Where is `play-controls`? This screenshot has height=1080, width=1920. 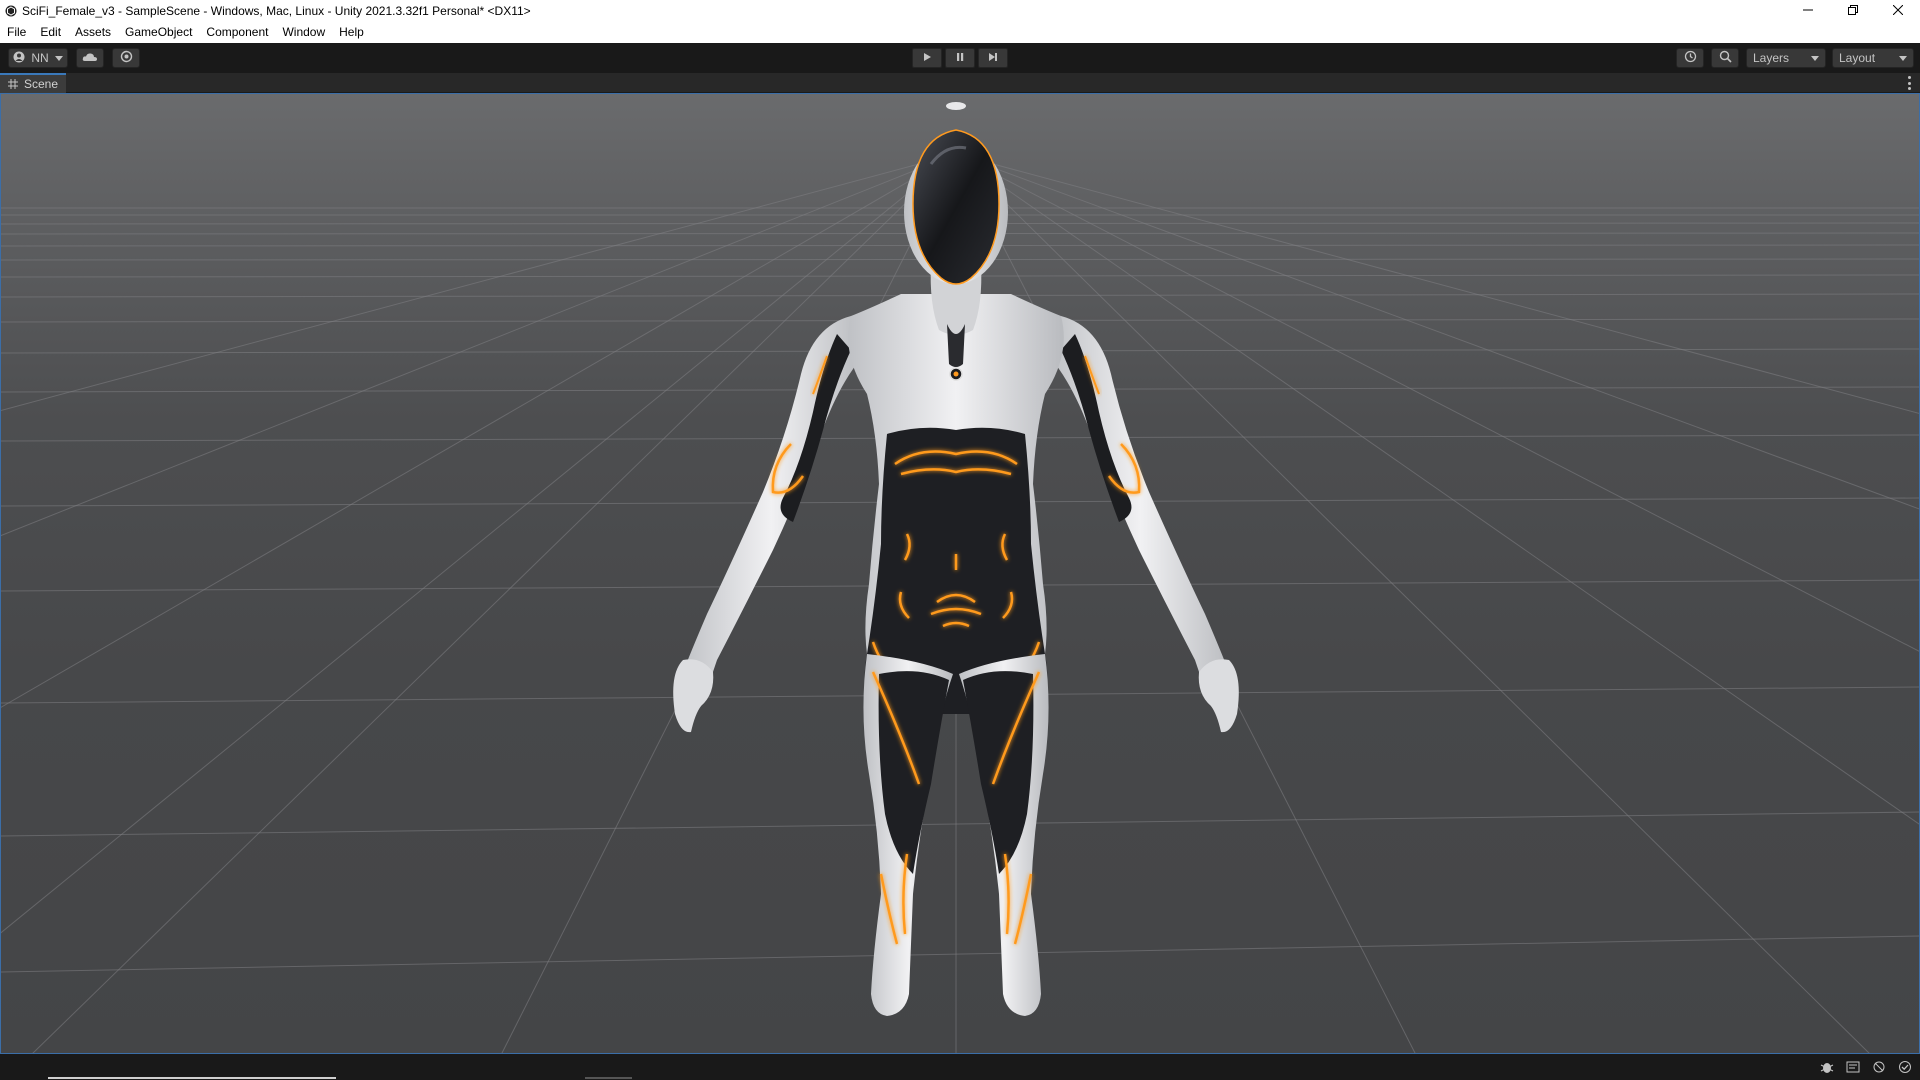 play-controls is located at coordinates (961, 58).